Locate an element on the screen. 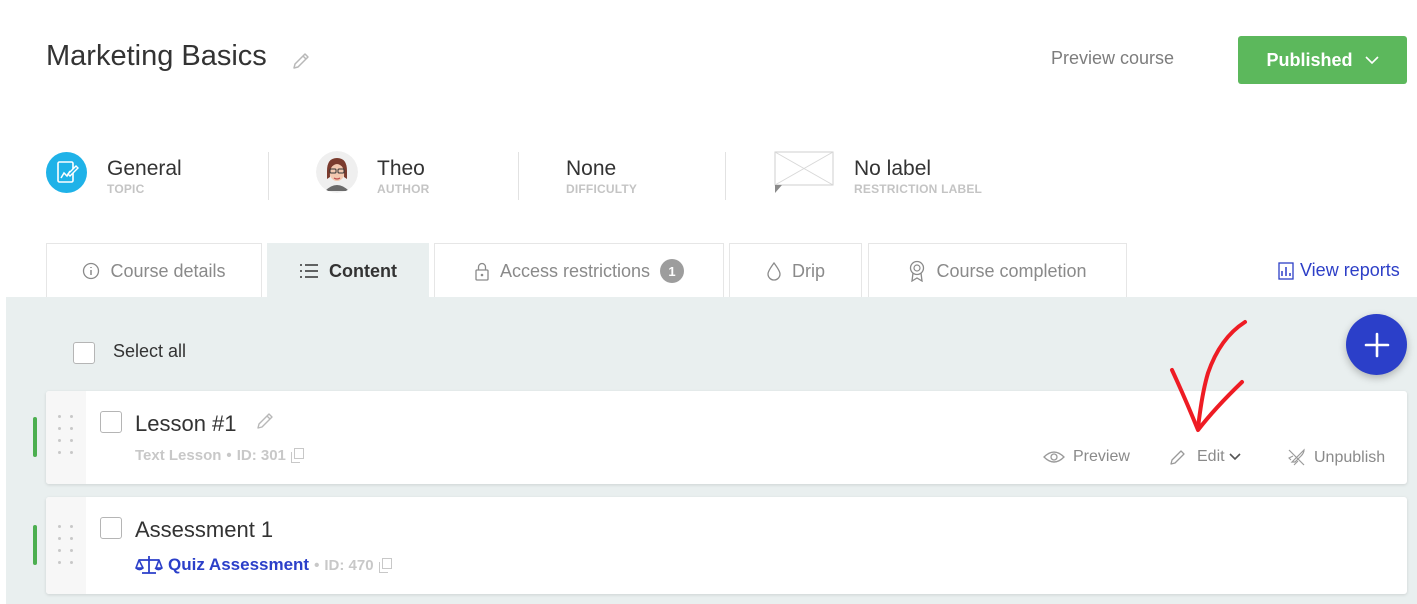 The height and width of the screenshot is (604, 1417). item-title: Lesson #1 is located at coordinates (186, 423).